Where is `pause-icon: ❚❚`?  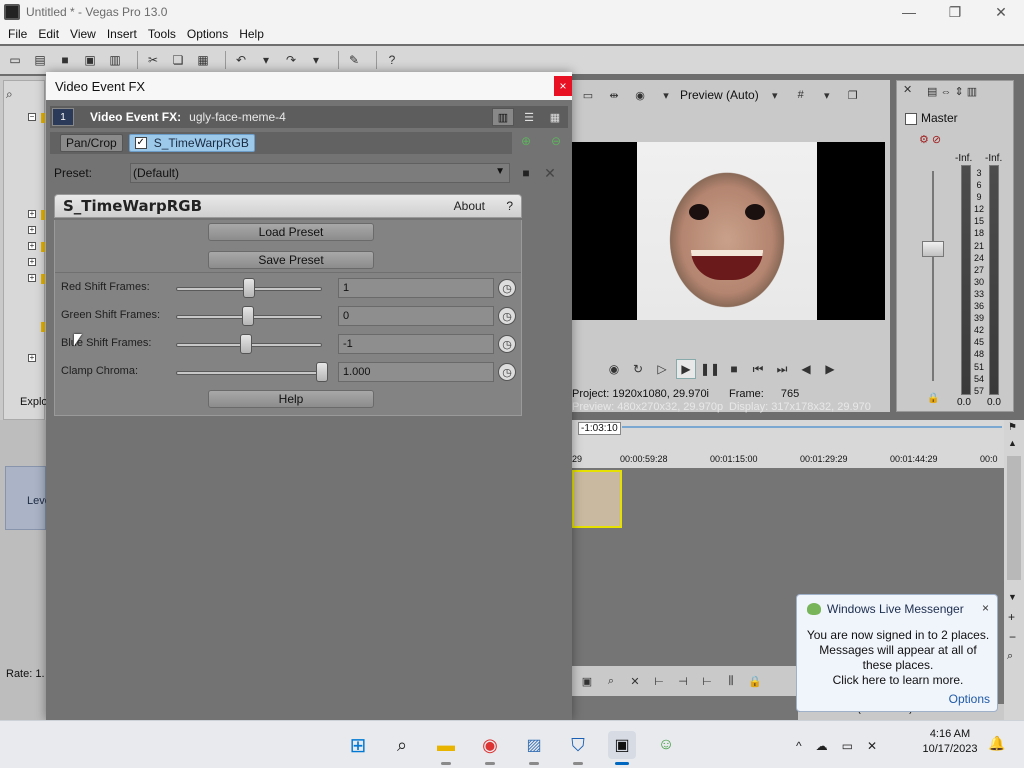 pause-icon: ❚❚ is located at coordinates (710, 369).